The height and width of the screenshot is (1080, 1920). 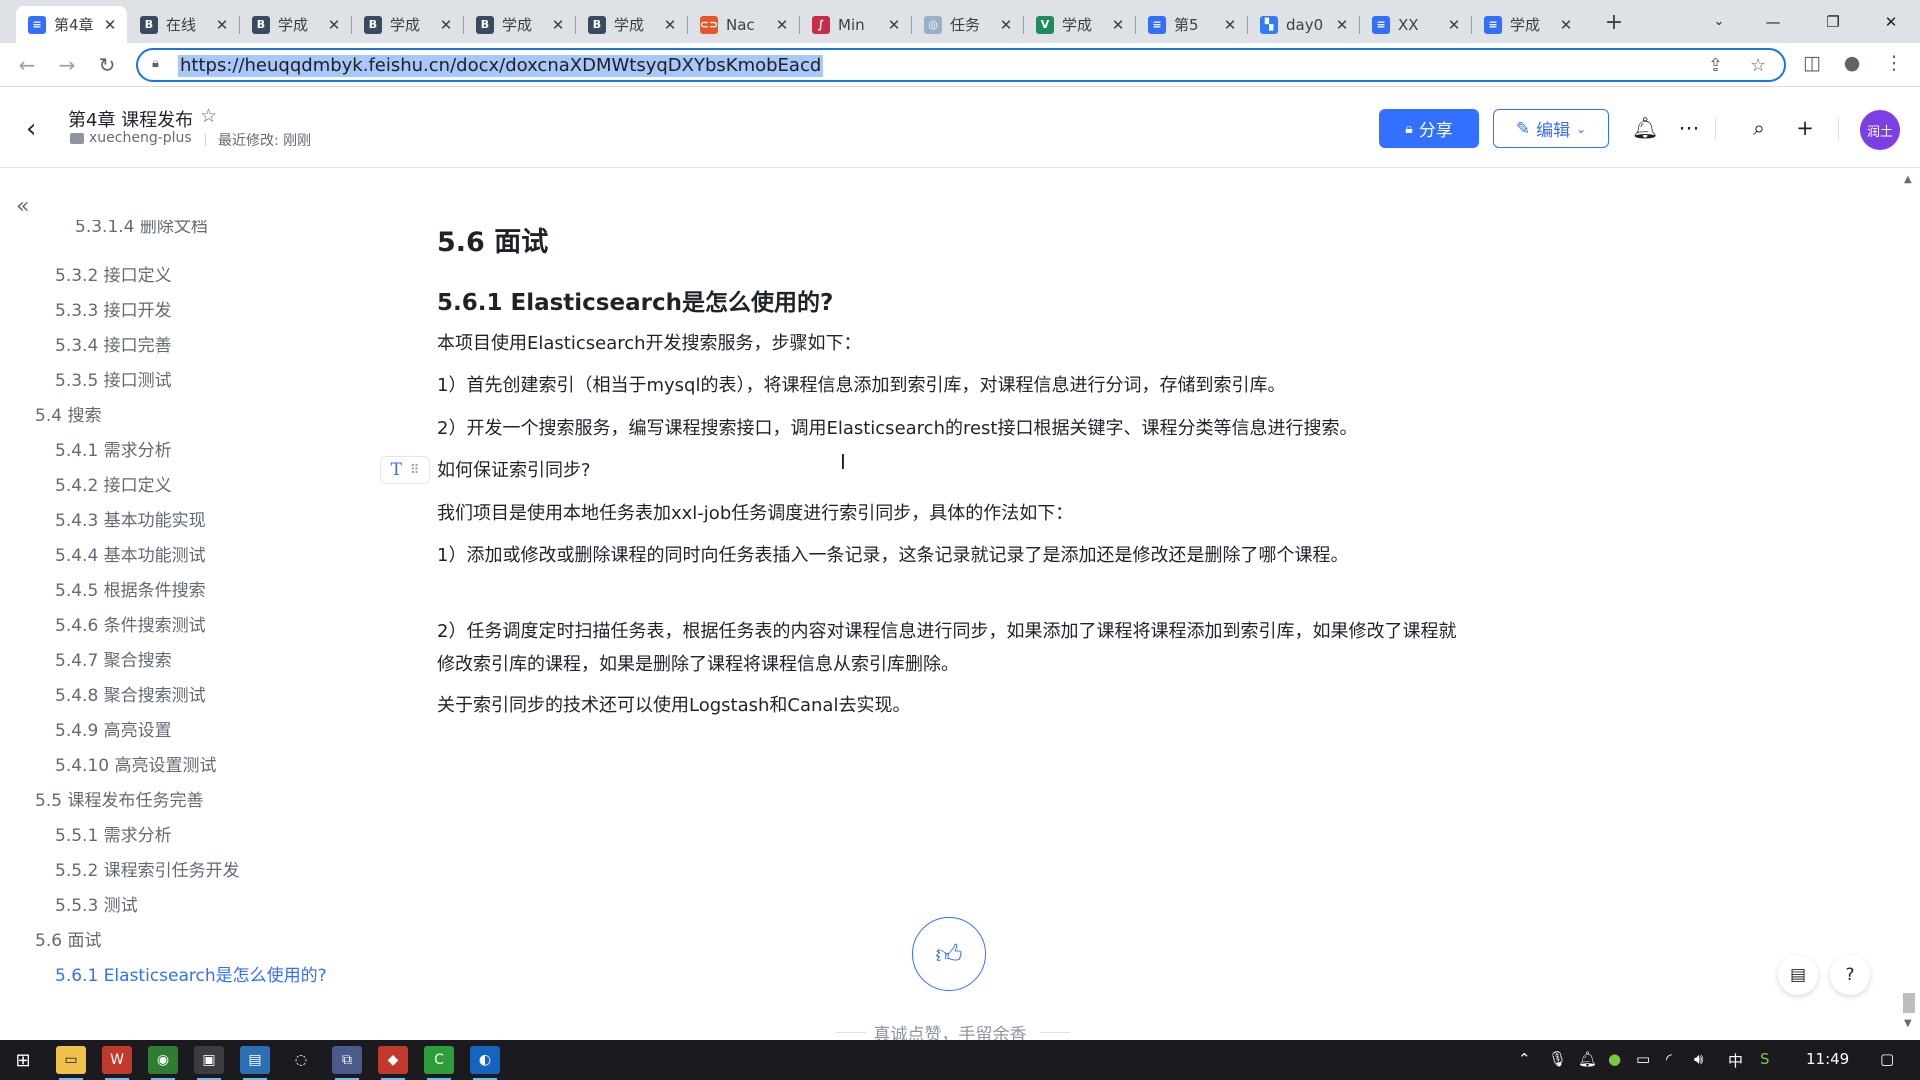 What do you see at coordinates (1773, 22) in the screenshot?
I see `minimize-button: —` at bounding box center [1773, 22].